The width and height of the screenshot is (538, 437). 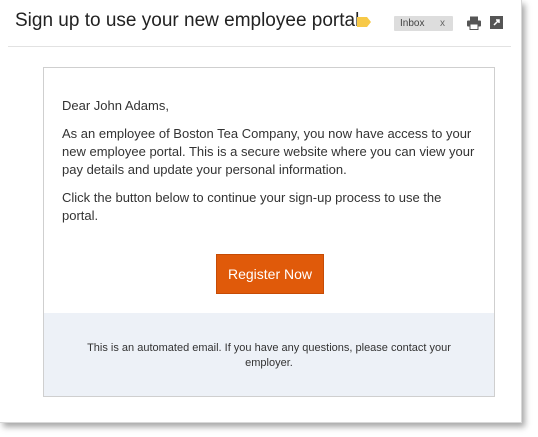 I want to click on remove-label-button: x, so click(x=442, y=23).